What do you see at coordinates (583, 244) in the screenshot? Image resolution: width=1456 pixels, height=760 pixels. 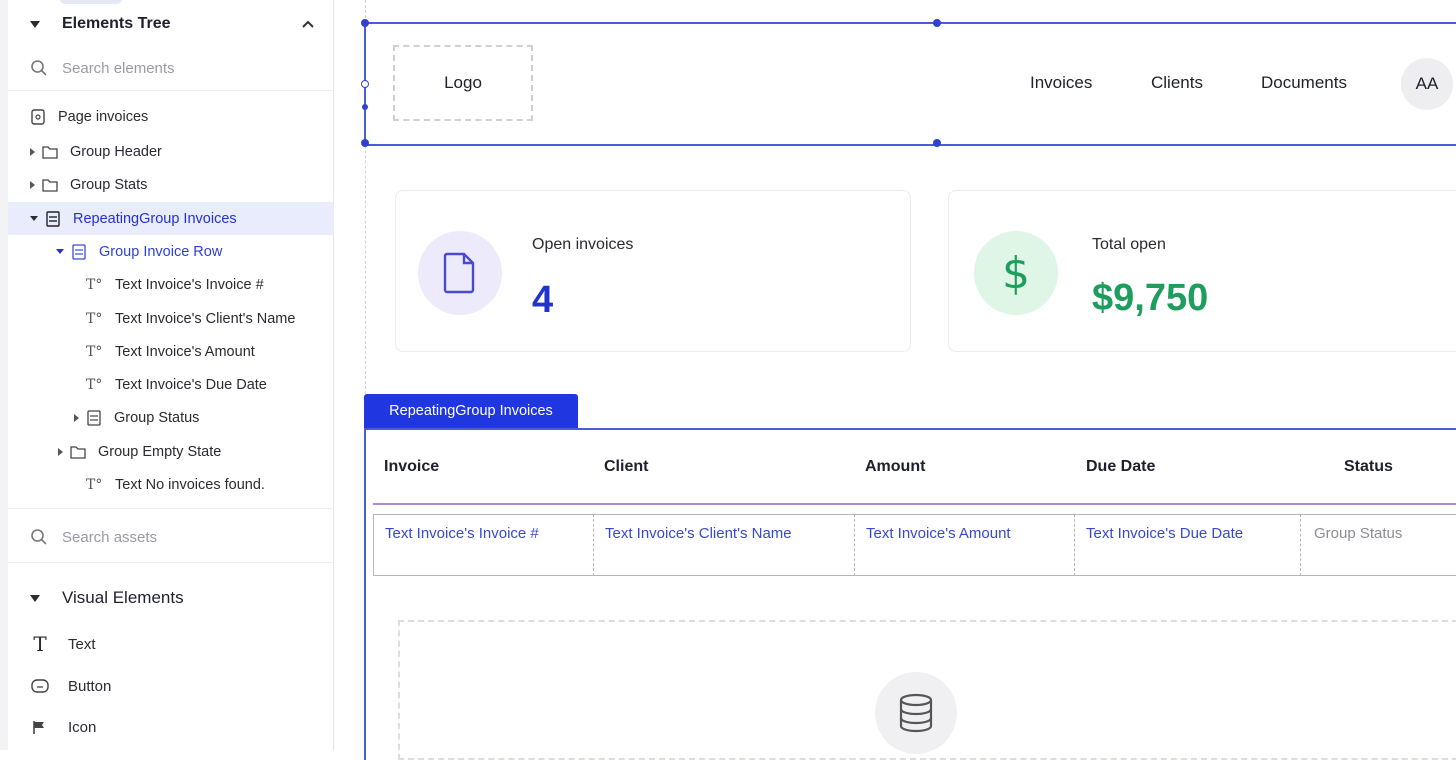 I see `open-invoices-label: Open invoices` at bounding box center [583, 244].